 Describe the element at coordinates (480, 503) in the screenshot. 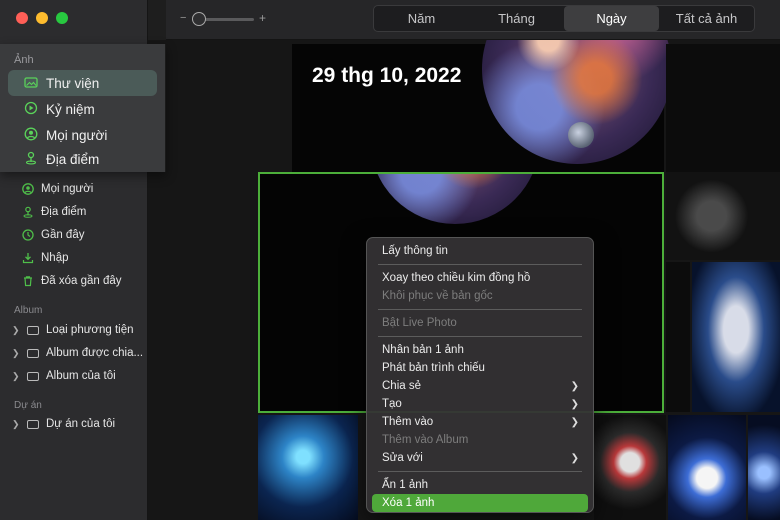

I see `menu-item-delete: Xóa 1 ảnh` at that location.